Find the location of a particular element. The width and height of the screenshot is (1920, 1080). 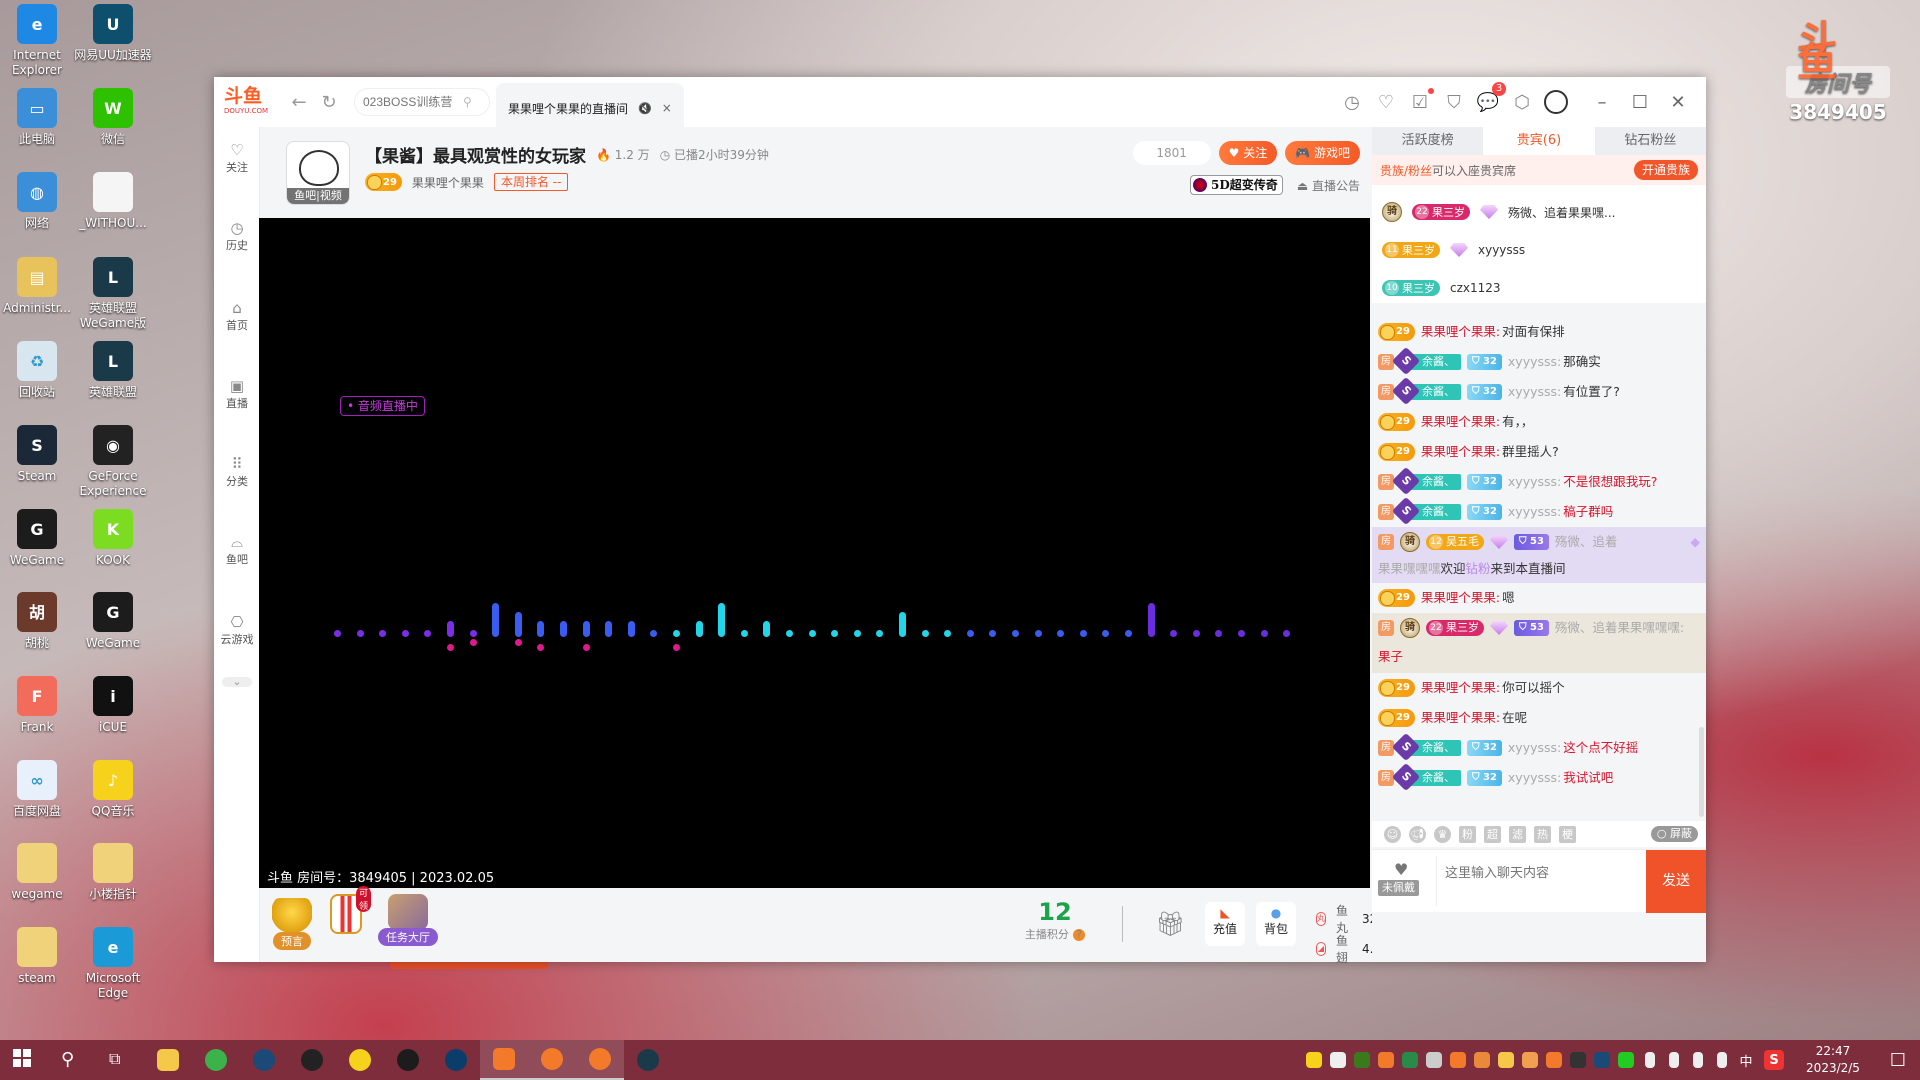

chat-username: 殇微、追着 is located at coordinates (1586, 542).